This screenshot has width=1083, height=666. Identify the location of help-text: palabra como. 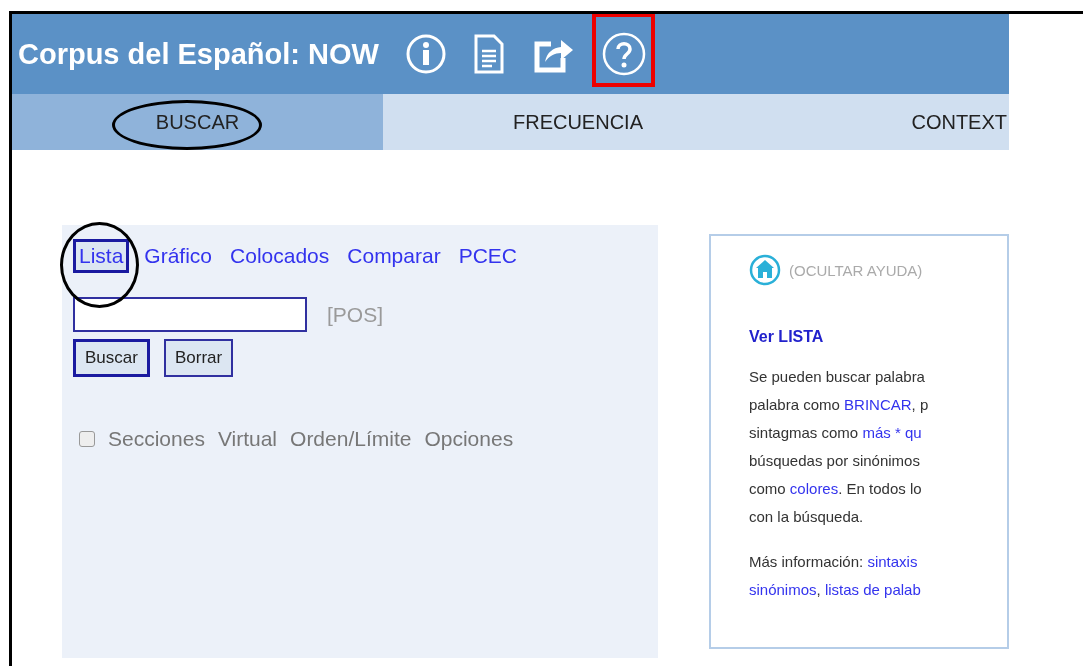
(795, 404).